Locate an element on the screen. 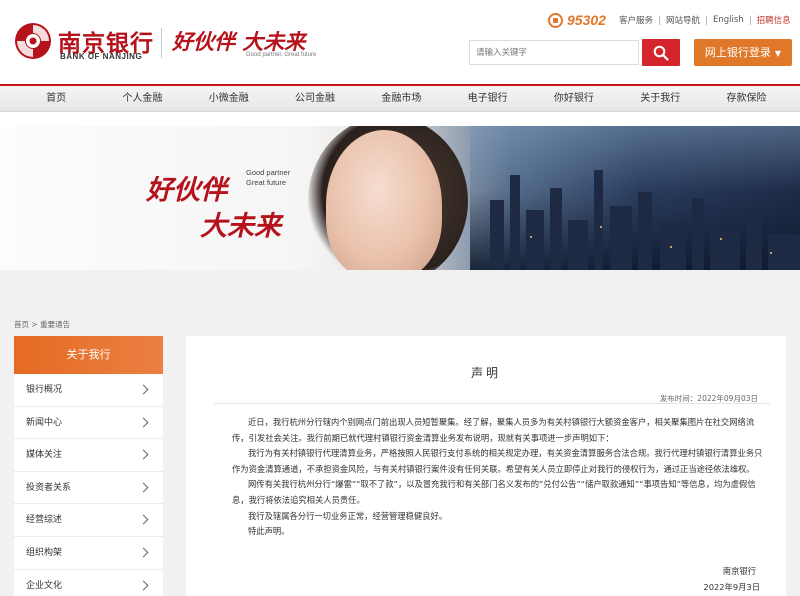 This screenshot has height=596, width=800. search-icon is located at coordinates (661, 53).